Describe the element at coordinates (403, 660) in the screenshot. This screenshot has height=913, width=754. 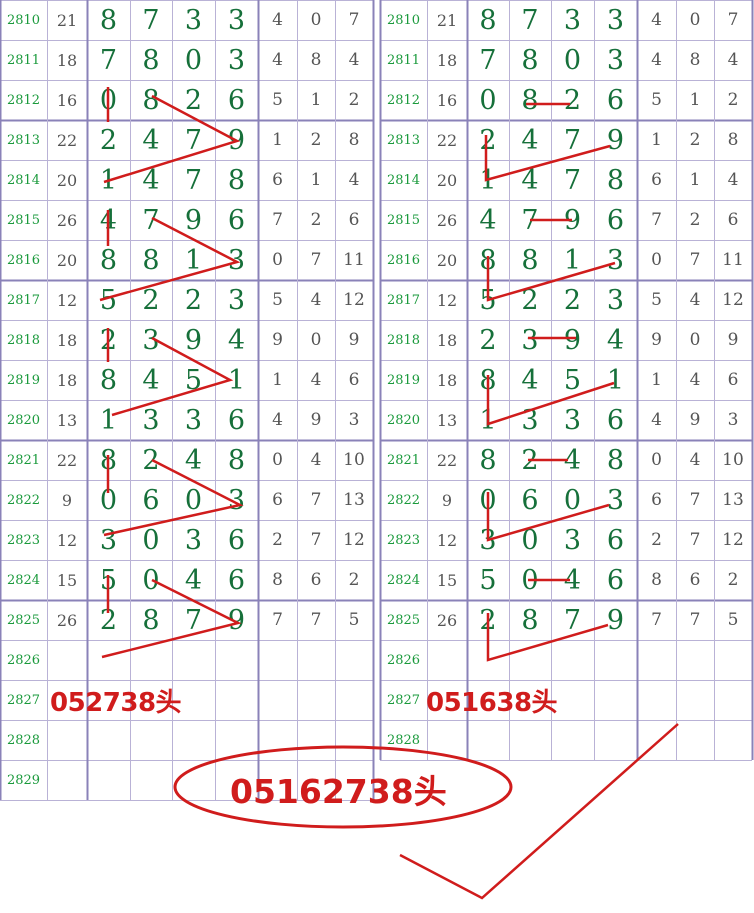
I see `issue-number-cell: 2826` at that location.